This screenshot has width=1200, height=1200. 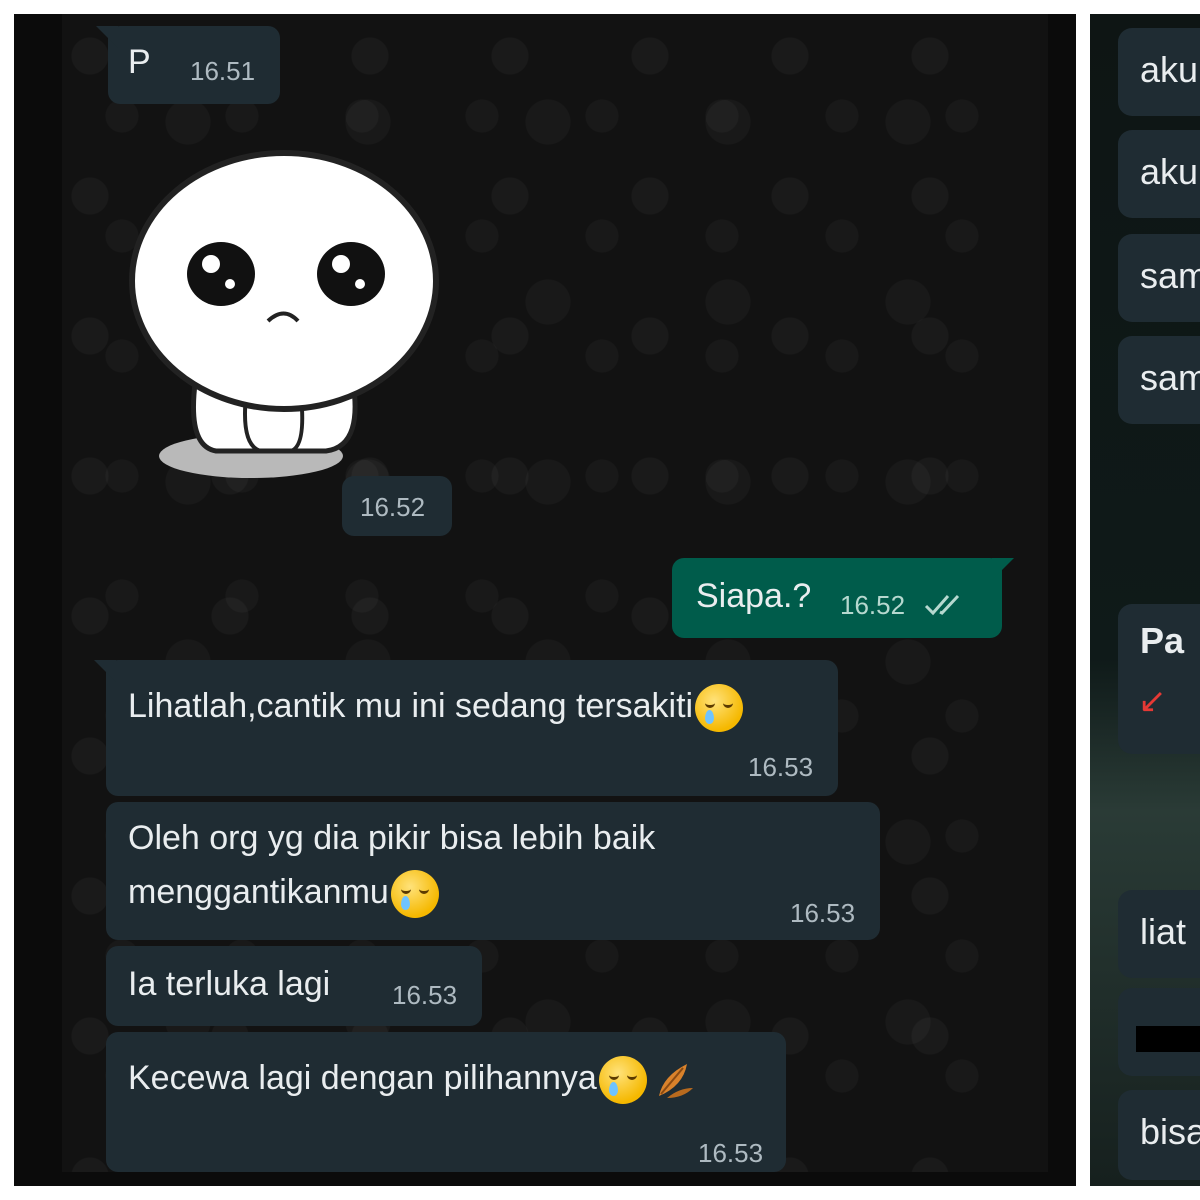 I want to click on message-bubble-outgoing: Siapa.? 16.52, so click(x=843, y=598).